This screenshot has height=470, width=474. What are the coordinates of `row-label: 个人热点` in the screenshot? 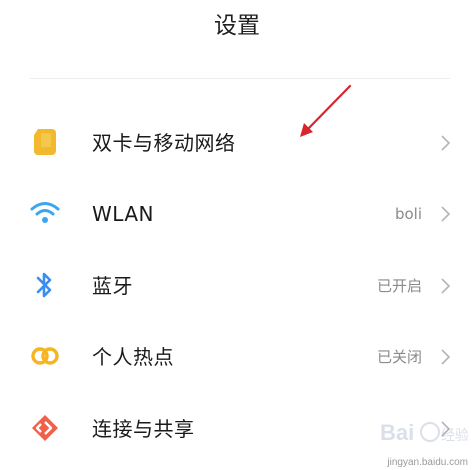 It's located at (133, 357).